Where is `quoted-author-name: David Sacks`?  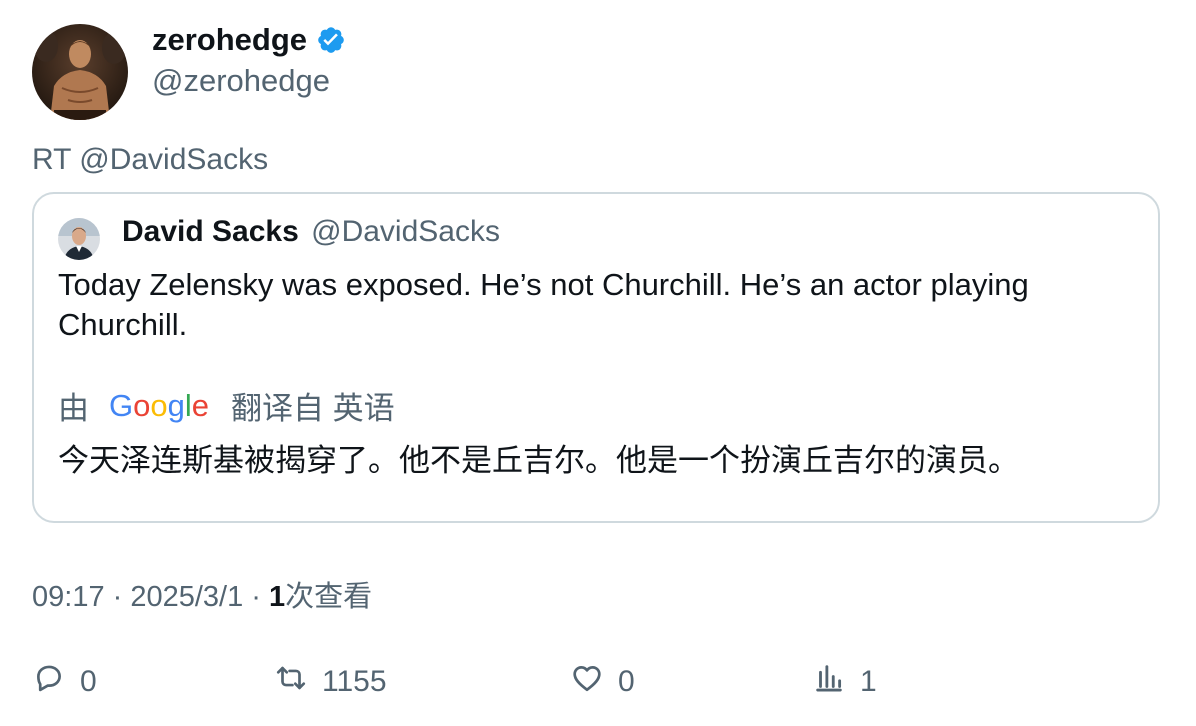
quoted-author-name: David Sacks is located at coordinates (210, 231).